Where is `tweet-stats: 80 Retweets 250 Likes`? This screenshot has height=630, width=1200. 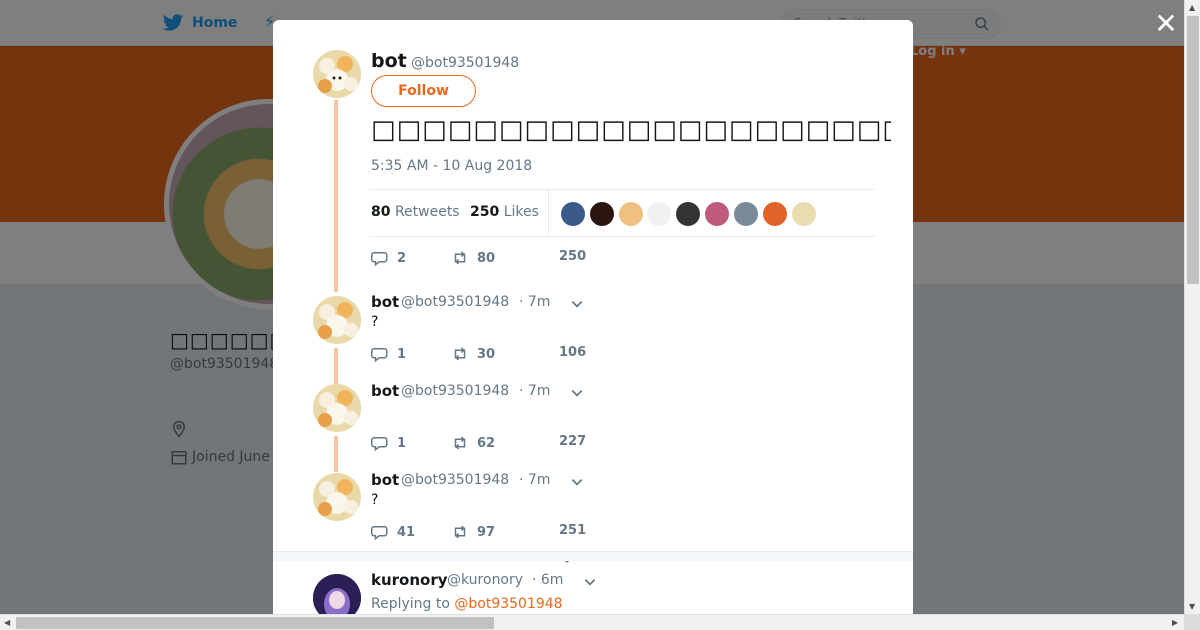
tweet-stats: 80 Retweets 250 Likes is located at coordinates (622, 213).